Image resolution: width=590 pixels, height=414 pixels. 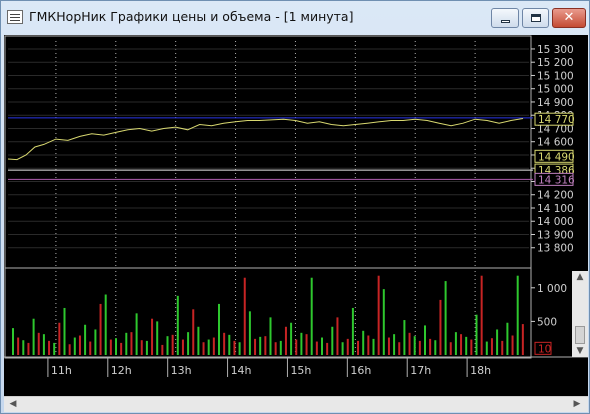 I want to click on price-label: 14 770, so click(x=556, y=120).